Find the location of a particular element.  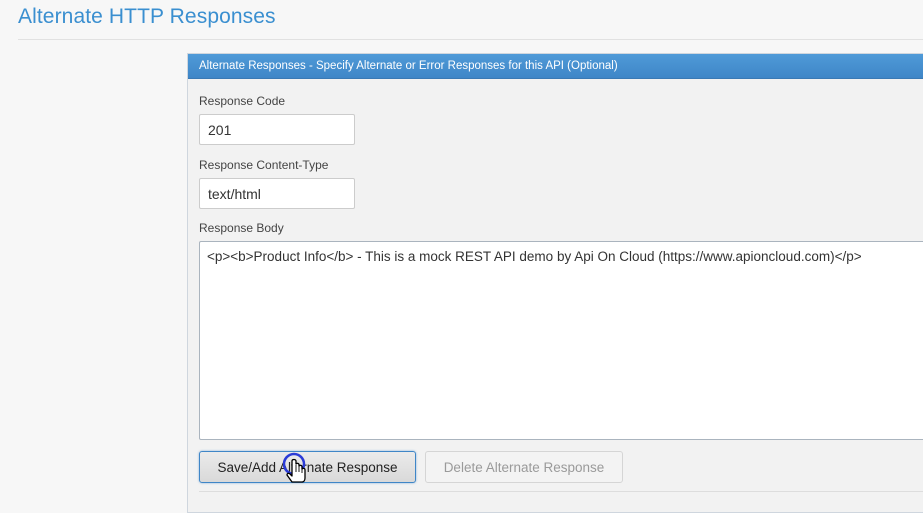

response-body-label: Response Body is located at coordinates (241, 228).